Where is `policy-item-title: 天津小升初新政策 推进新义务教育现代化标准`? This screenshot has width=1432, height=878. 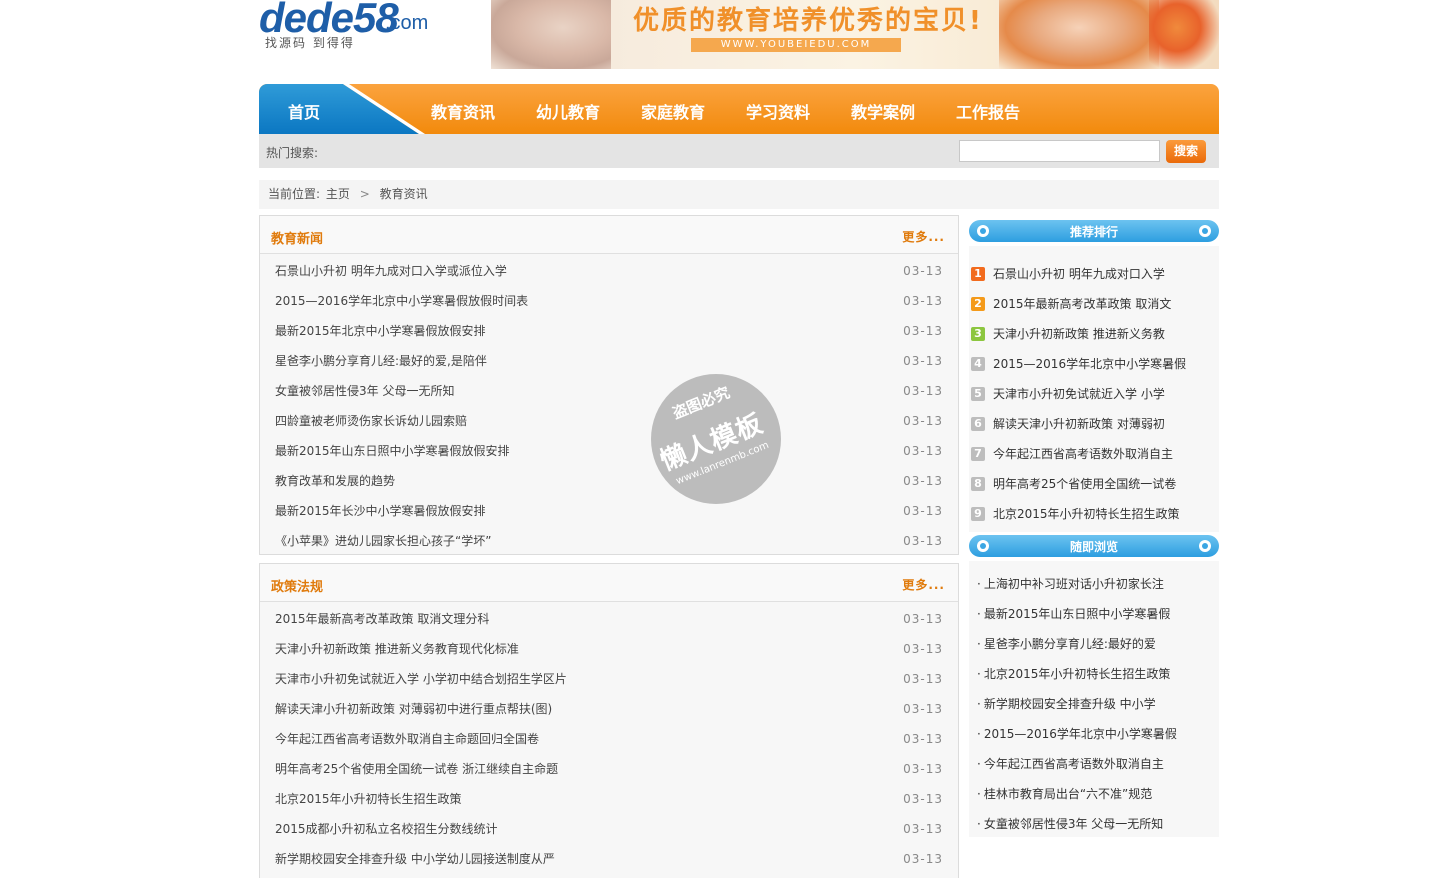
policy-item-title: 天津小升初新政策 推进新义务教育现代化标准 is located at coordinates (397, 649).